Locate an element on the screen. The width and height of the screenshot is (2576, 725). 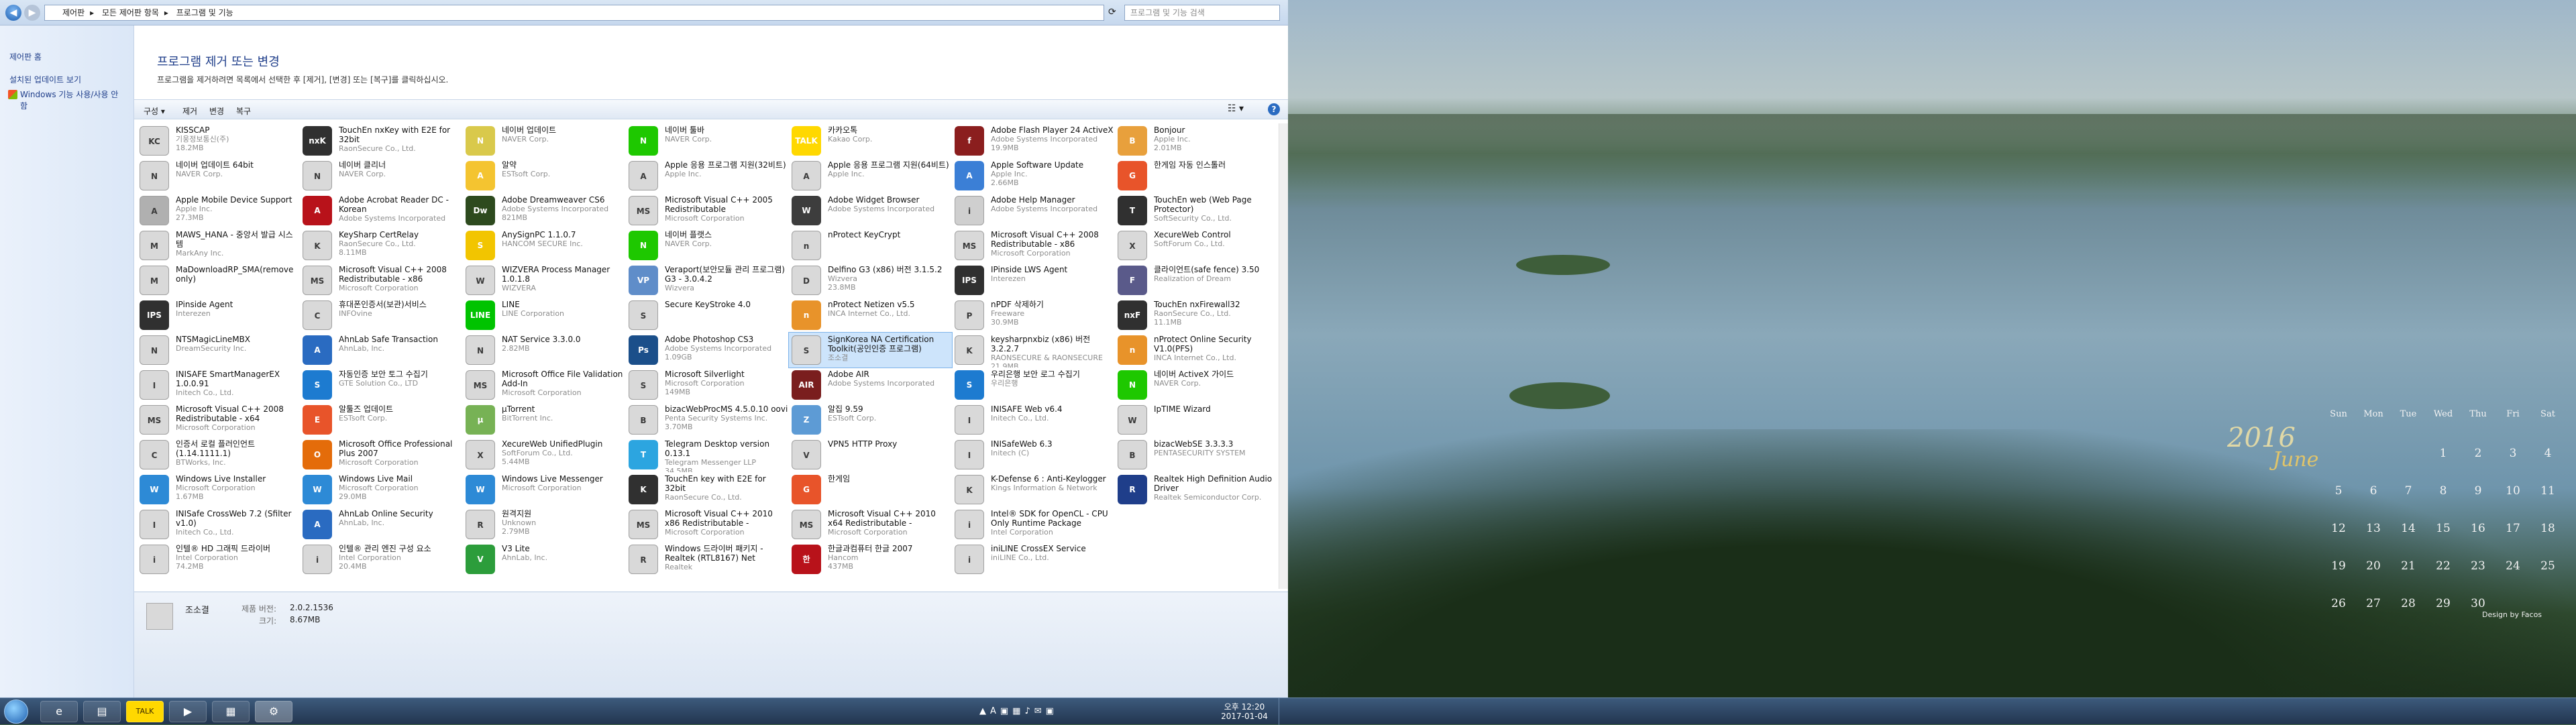
search-input: 프로그램 및 기능 검색 is located at coordinates (1202, 13).